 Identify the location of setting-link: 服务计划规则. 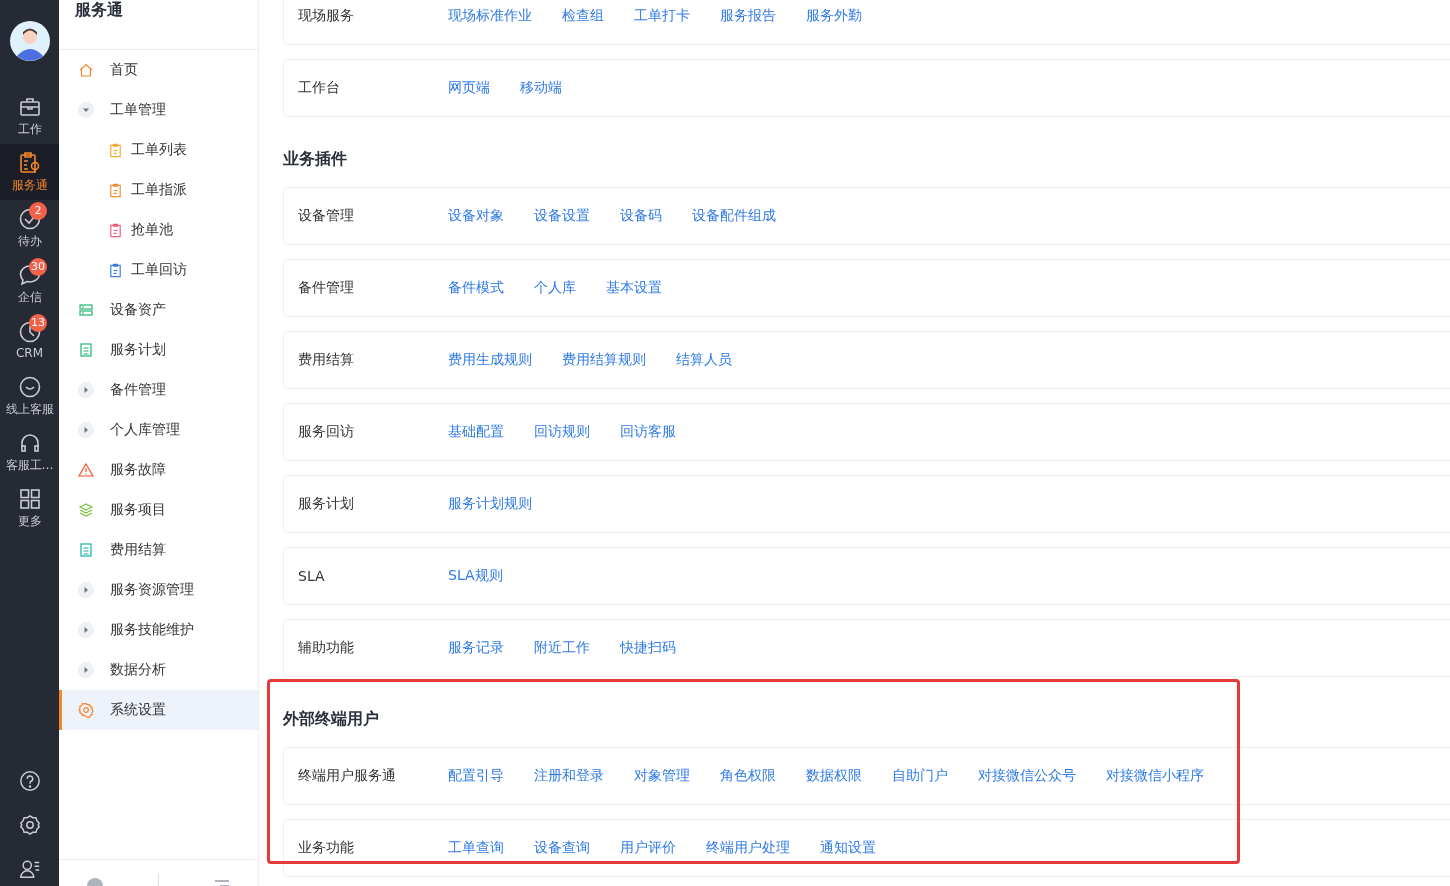
(490, 504).